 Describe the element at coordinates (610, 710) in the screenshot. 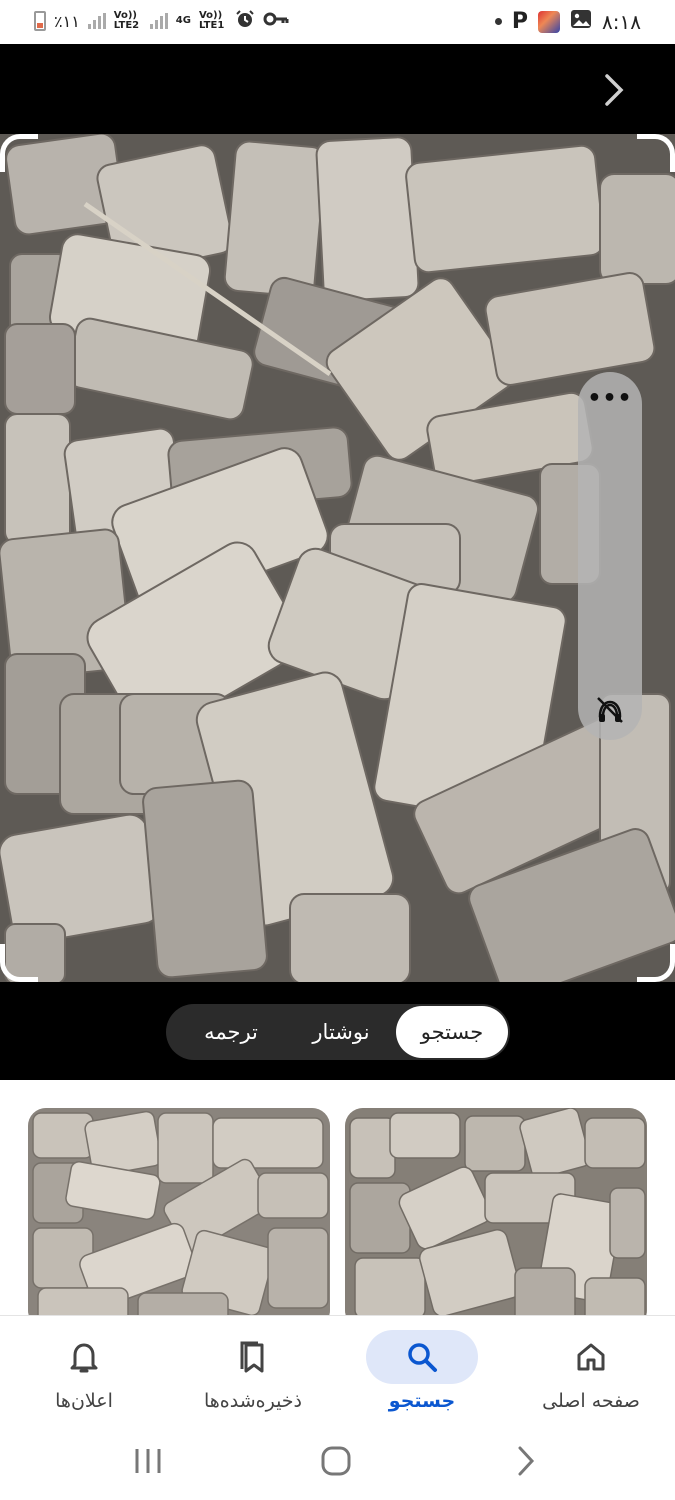

I see `mute-off-icon` at that location.